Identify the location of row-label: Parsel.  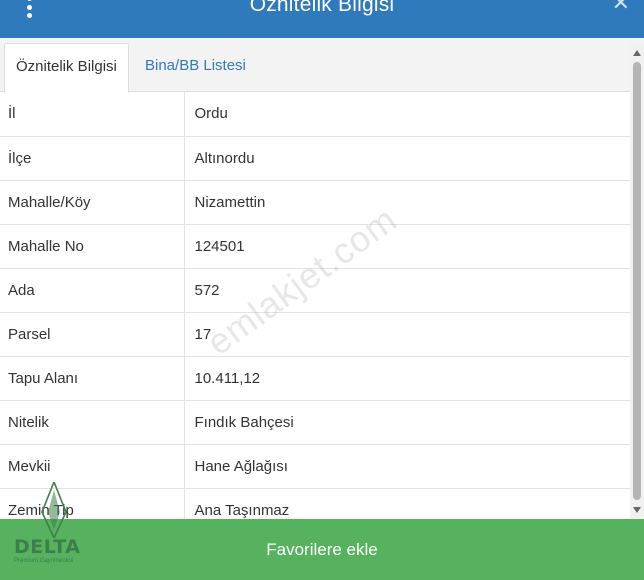
(92, 334).